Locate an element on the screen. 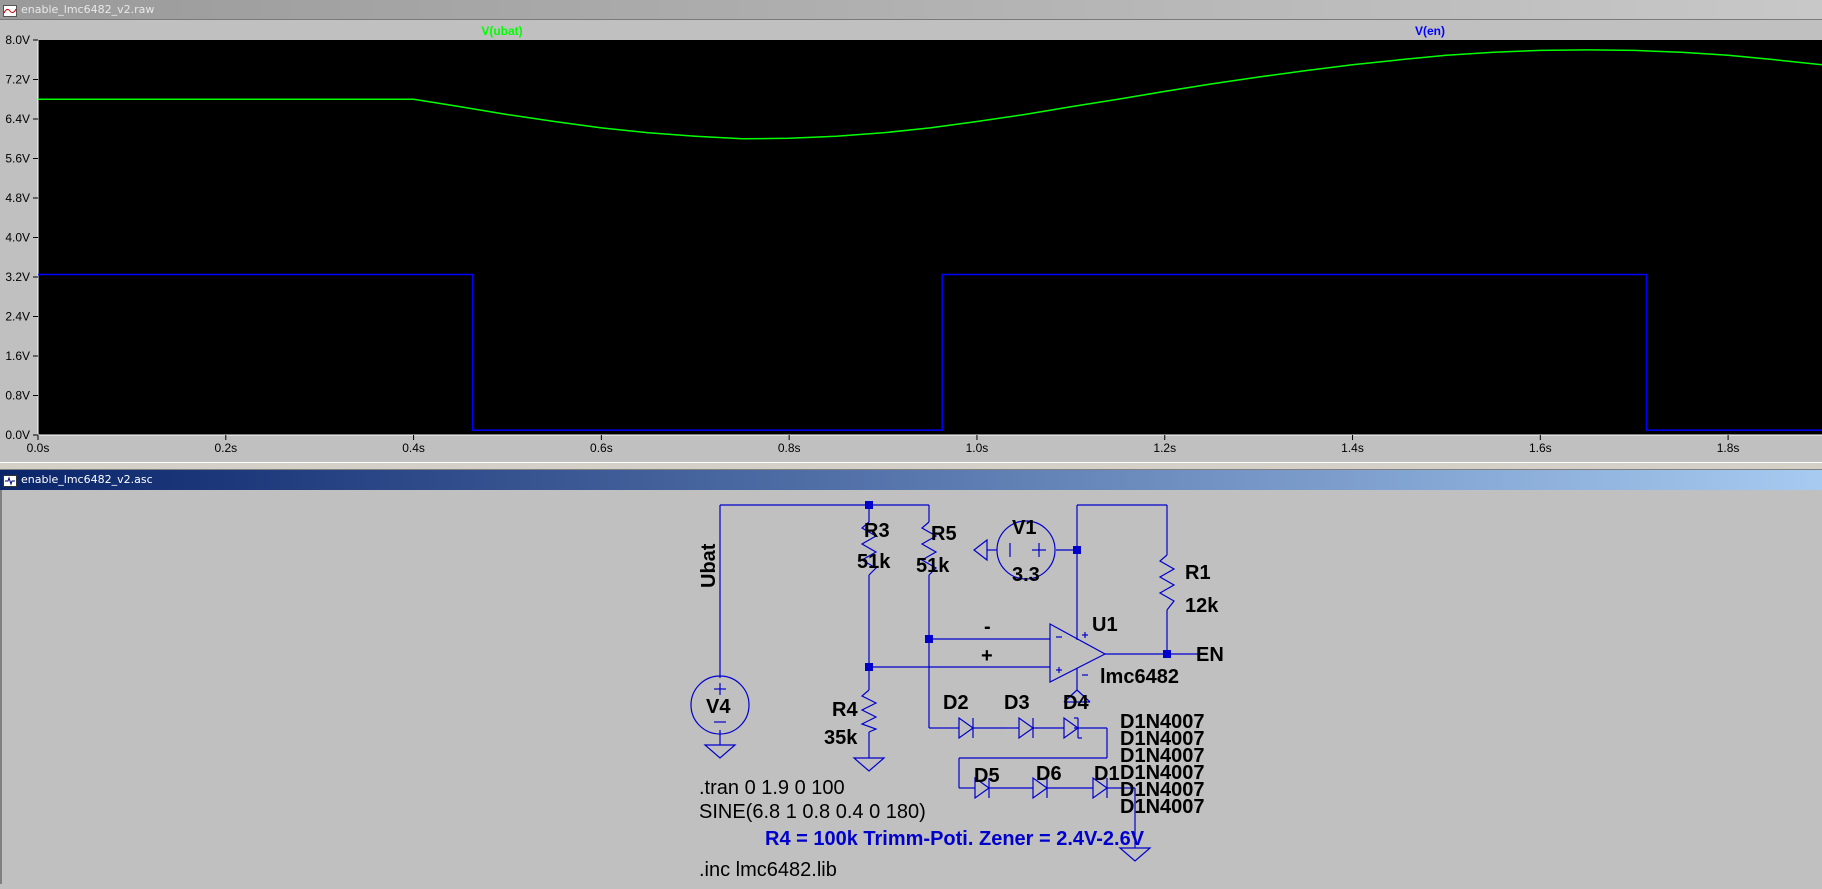 The width and height of the screenshot is (1822, 889). waveform-window-icon is located at coordinates (10, 10).